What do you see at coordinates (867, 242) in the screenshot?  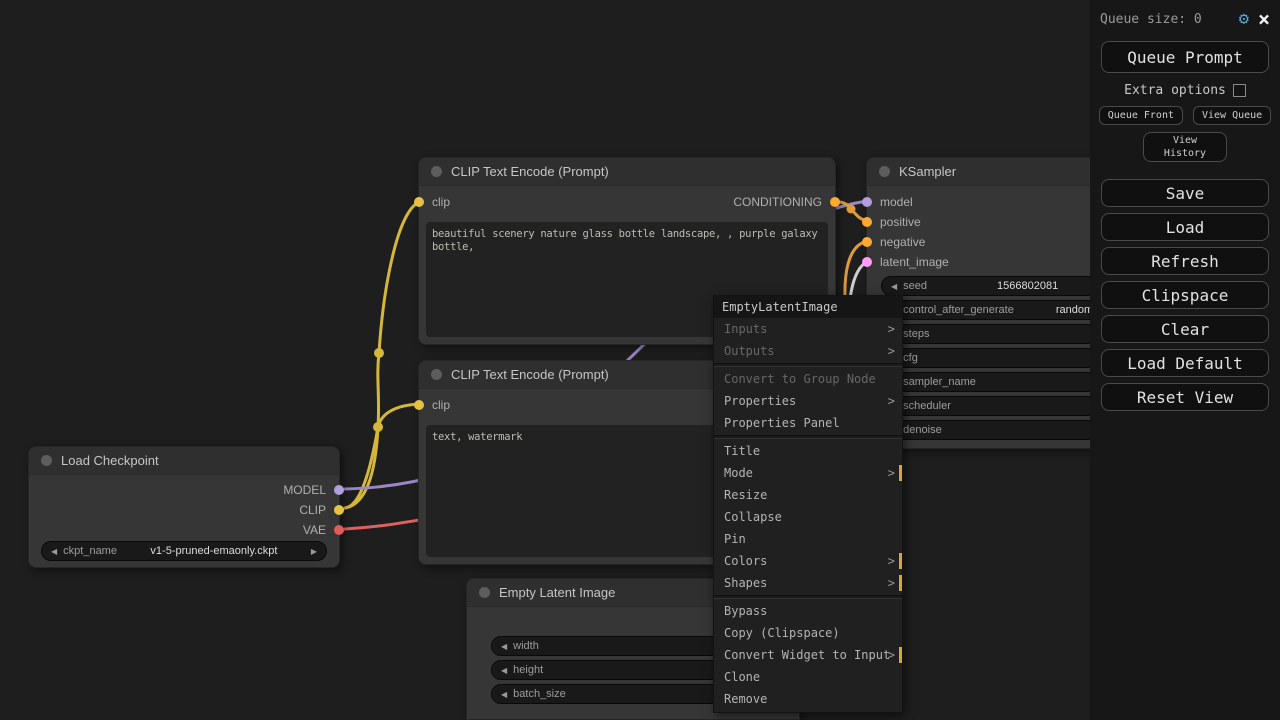 I see `negative-input-slot` at bounding box center [867, 242].